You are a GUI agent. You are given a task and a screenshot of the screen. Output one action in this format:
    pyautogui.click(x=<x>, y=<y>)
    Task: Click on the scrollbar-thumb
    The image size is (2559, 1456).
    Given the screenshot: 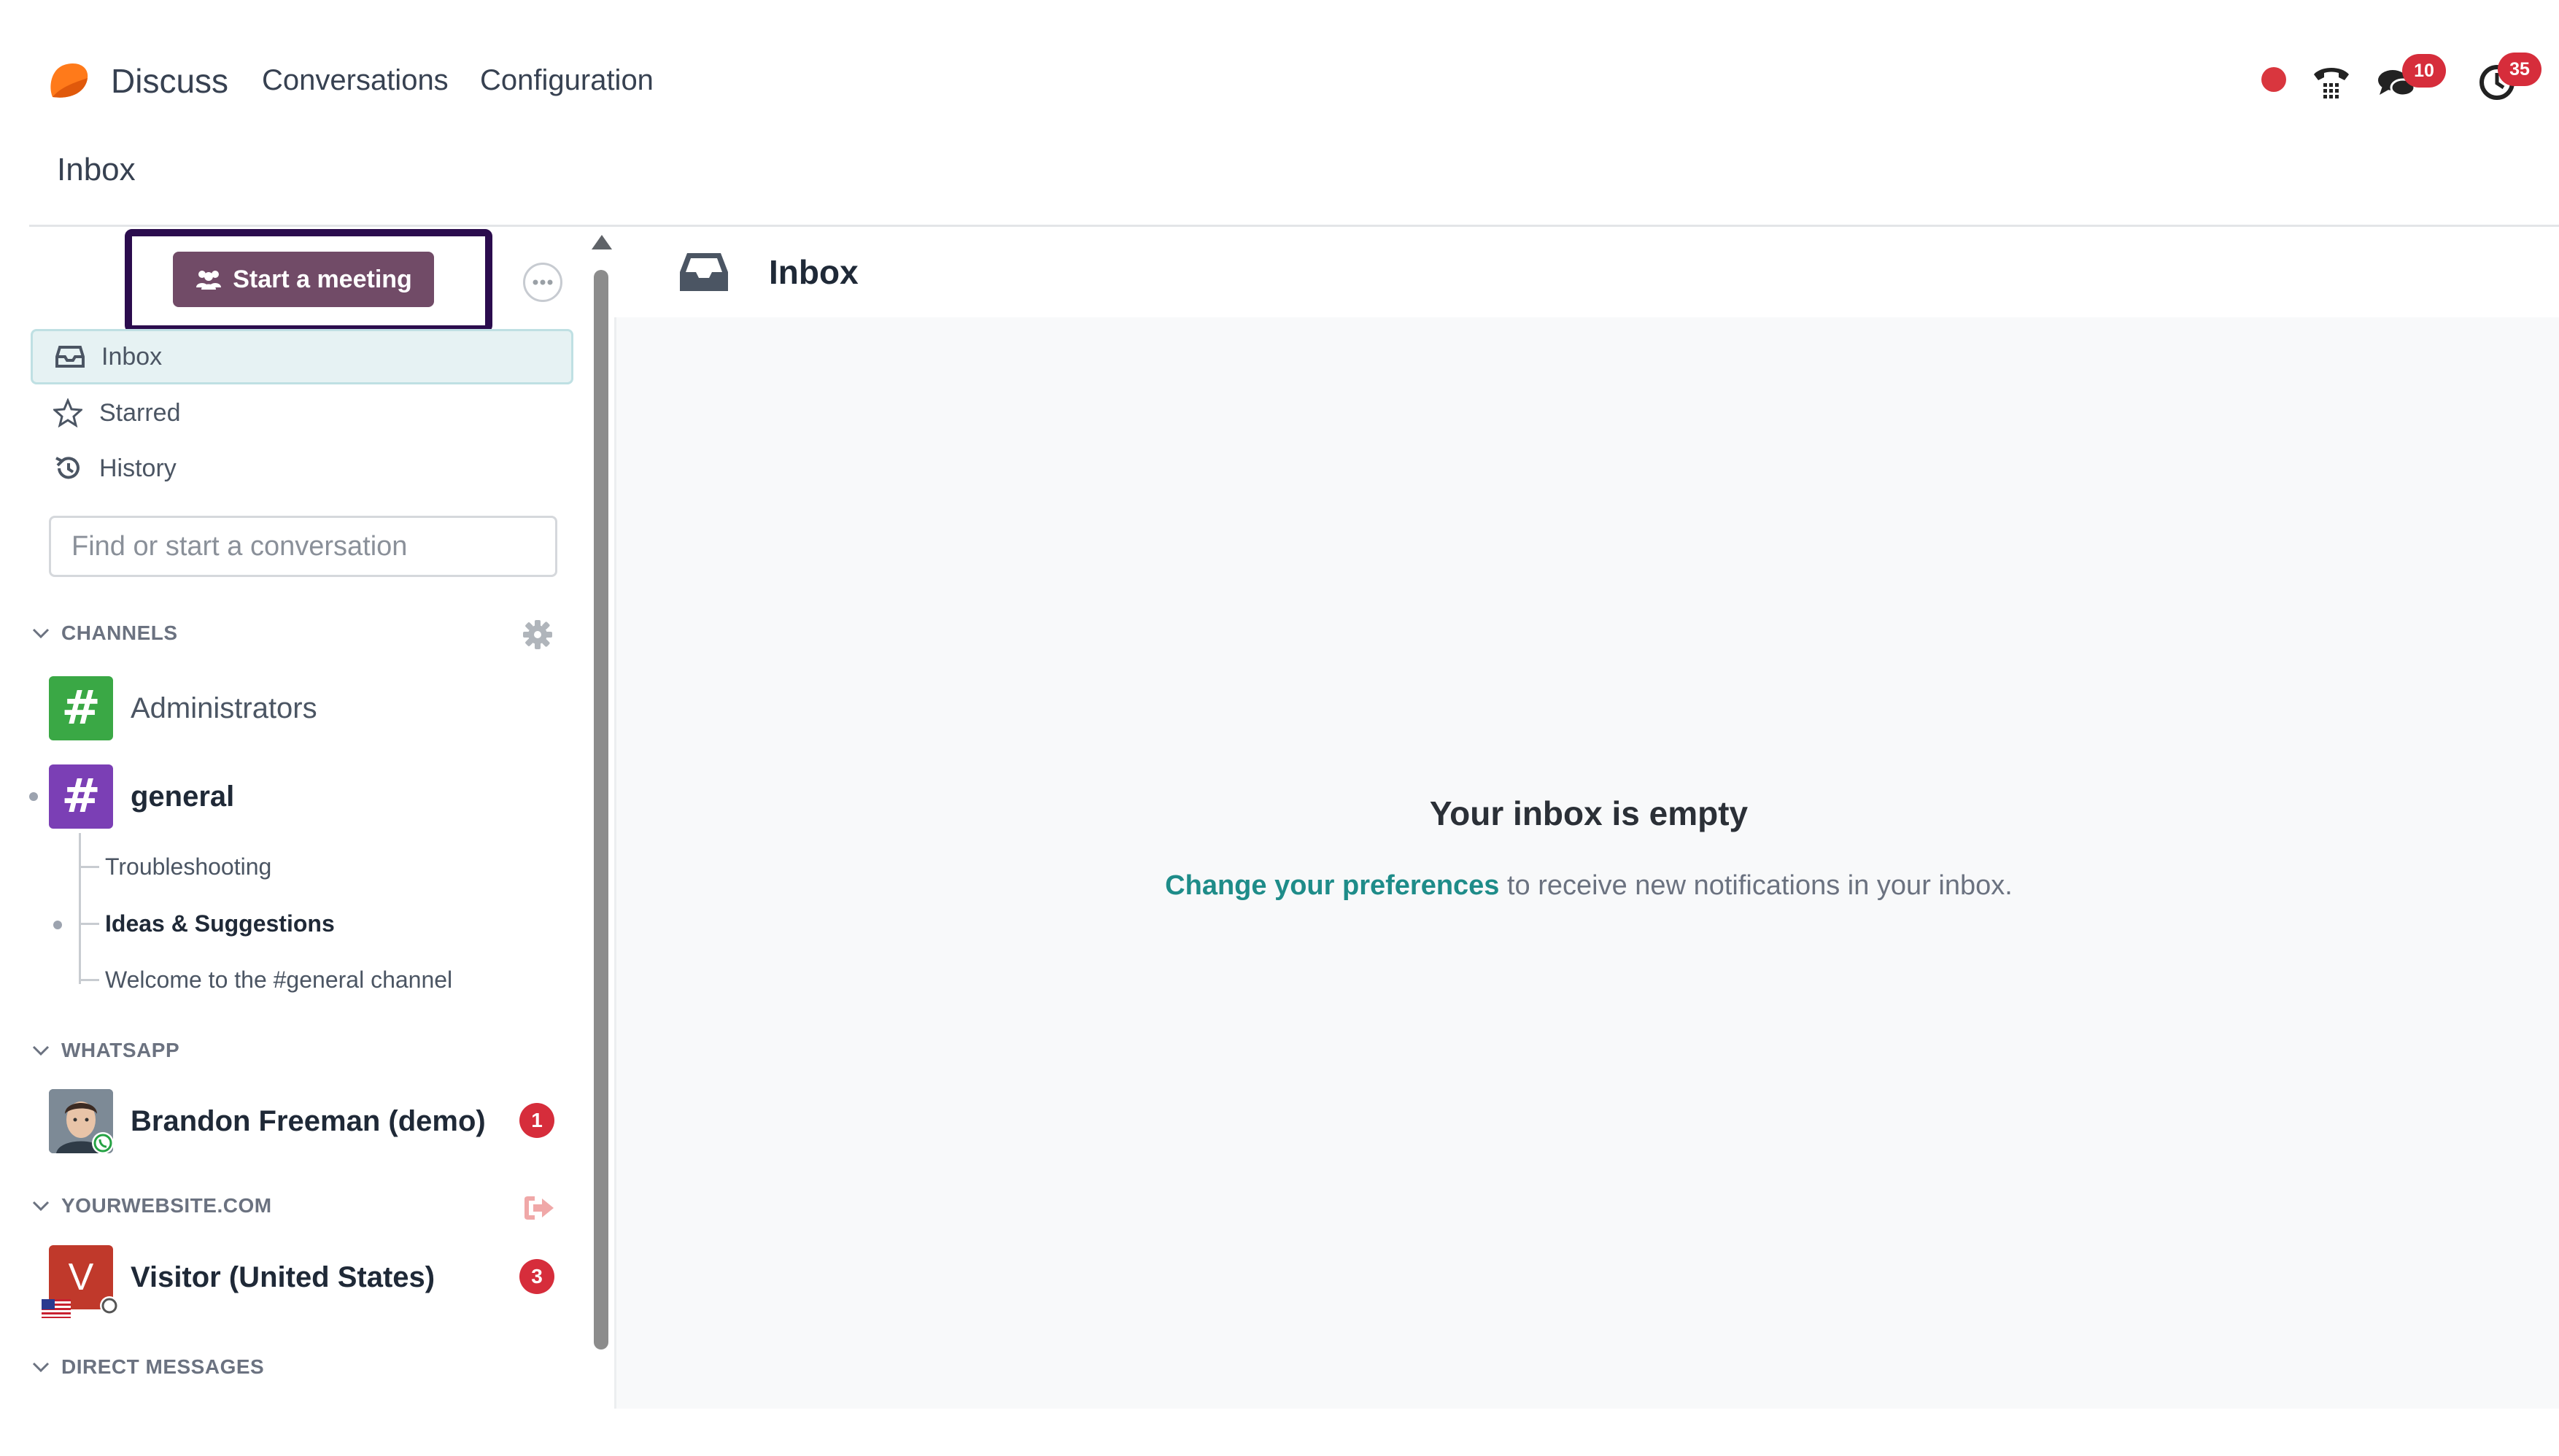 What is the action you would take?
    pyautogui.click(x=601, y=809)
    